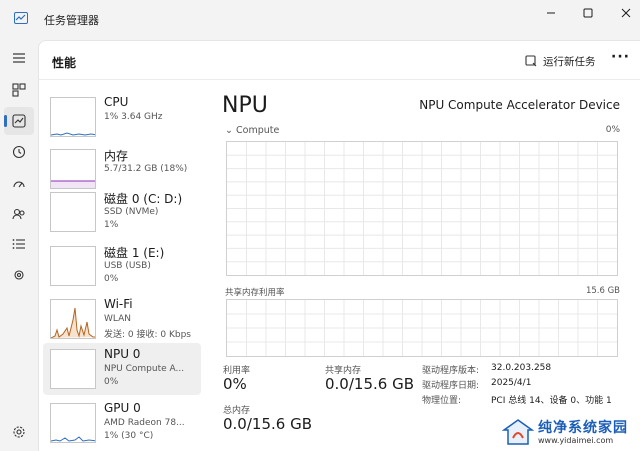 The image size is (640, 451). Describe the element at coordinates (235, 384) in the screenshot. I see `utilization-value: 0%` at that location.